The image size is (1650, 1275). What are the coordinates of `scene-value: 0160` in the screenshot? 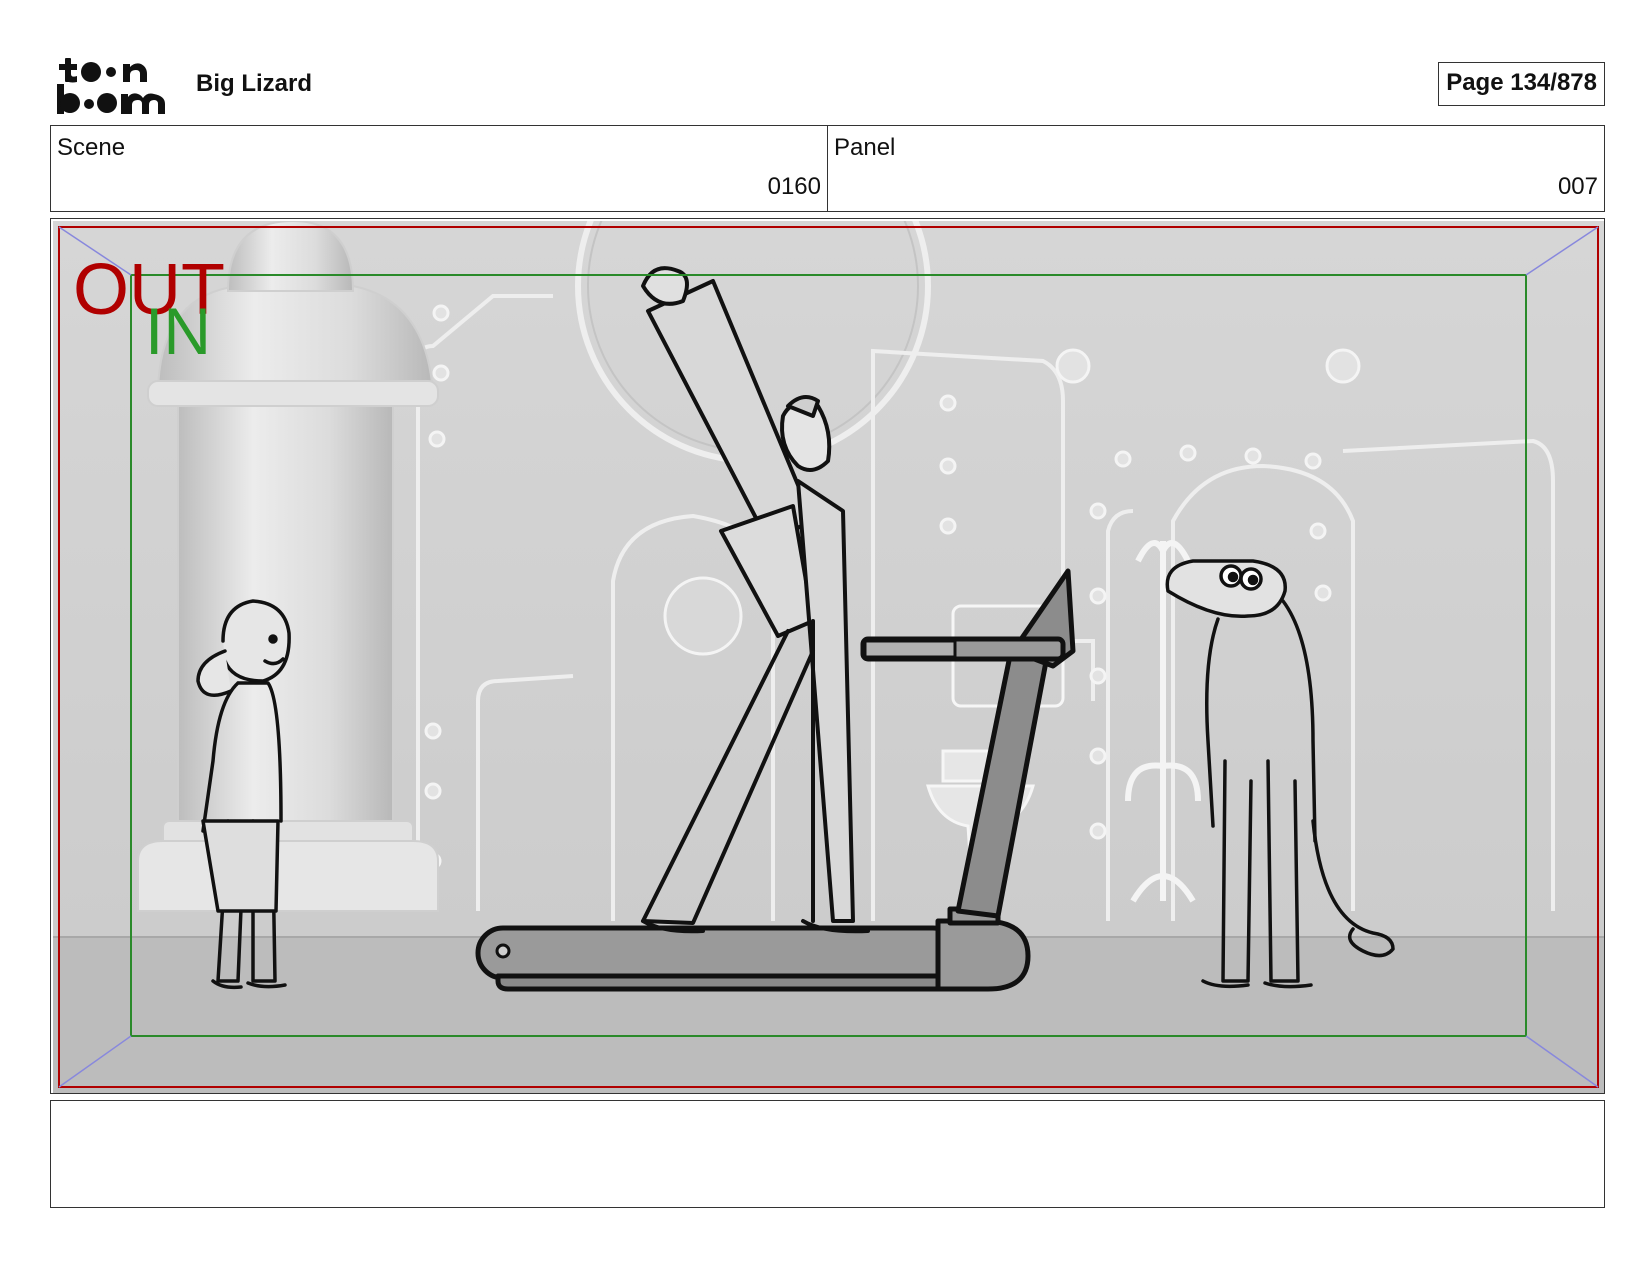 It's located at (794, 186).